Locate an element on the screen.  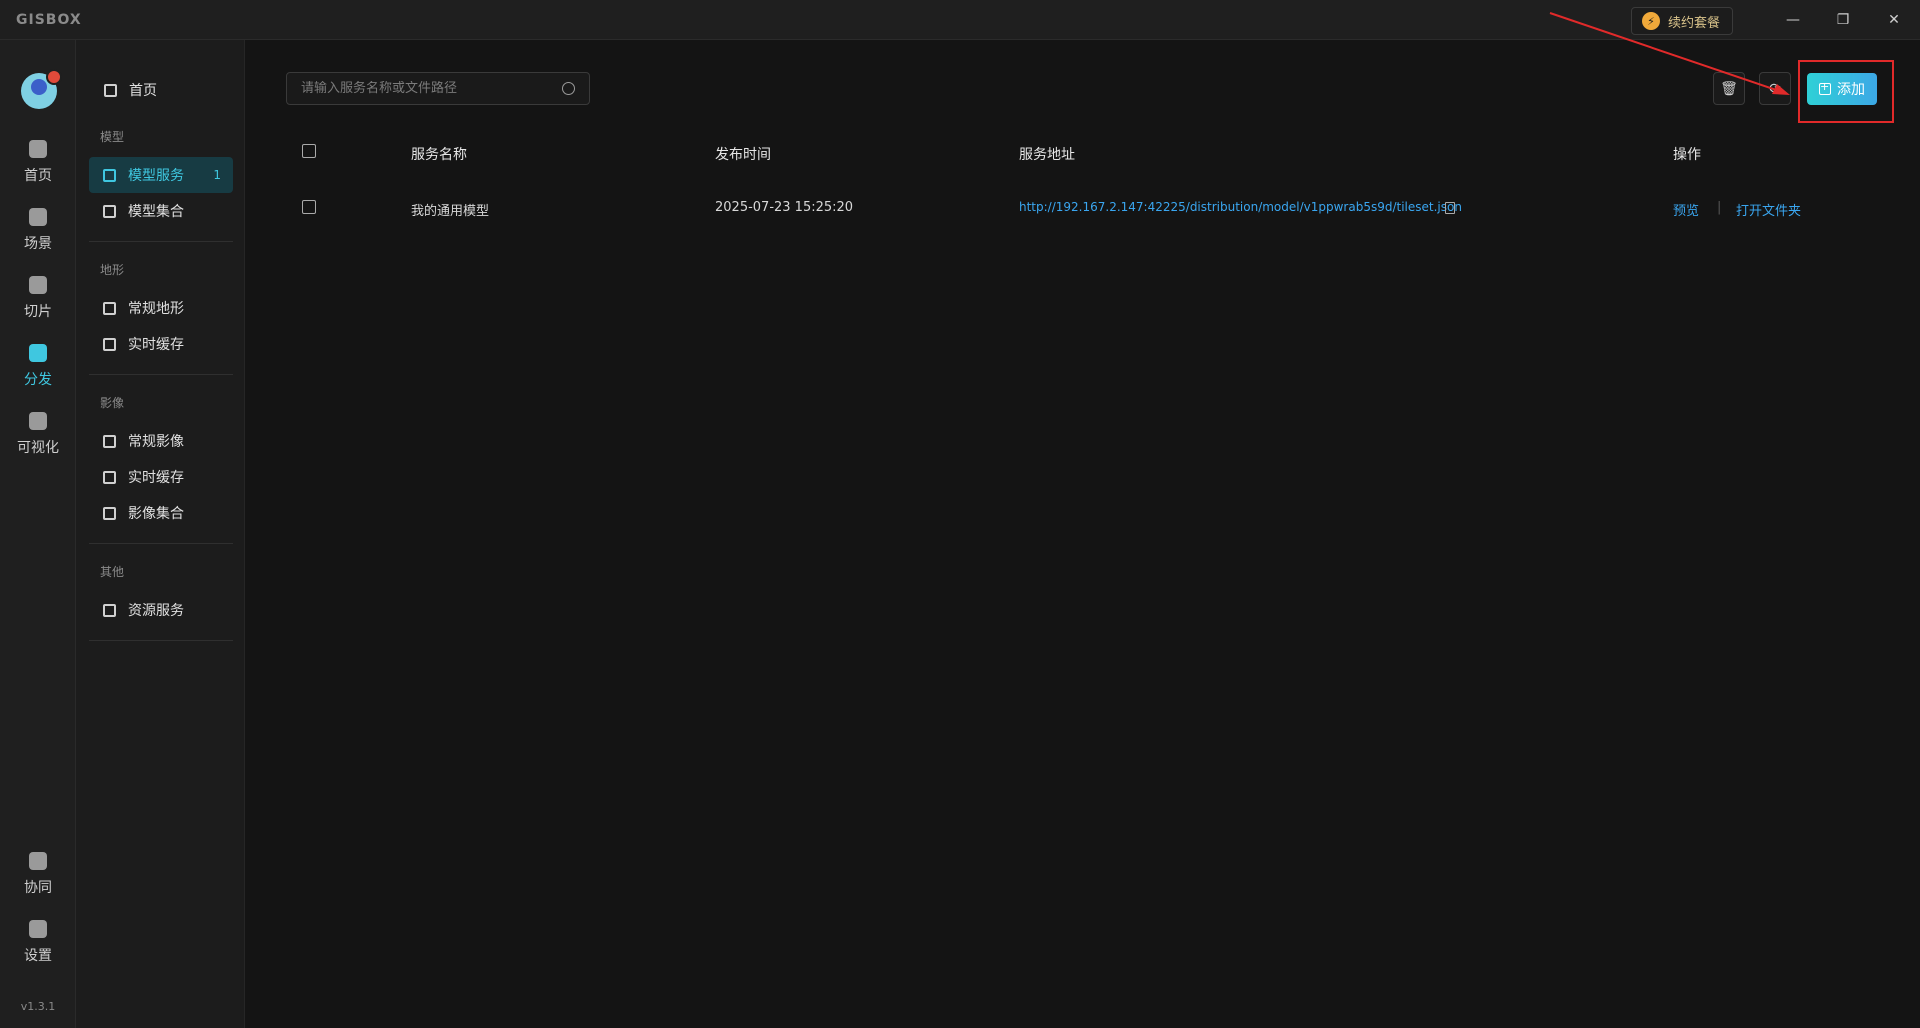
rail-item-label: 设置 is located at coordinates (38, 956).